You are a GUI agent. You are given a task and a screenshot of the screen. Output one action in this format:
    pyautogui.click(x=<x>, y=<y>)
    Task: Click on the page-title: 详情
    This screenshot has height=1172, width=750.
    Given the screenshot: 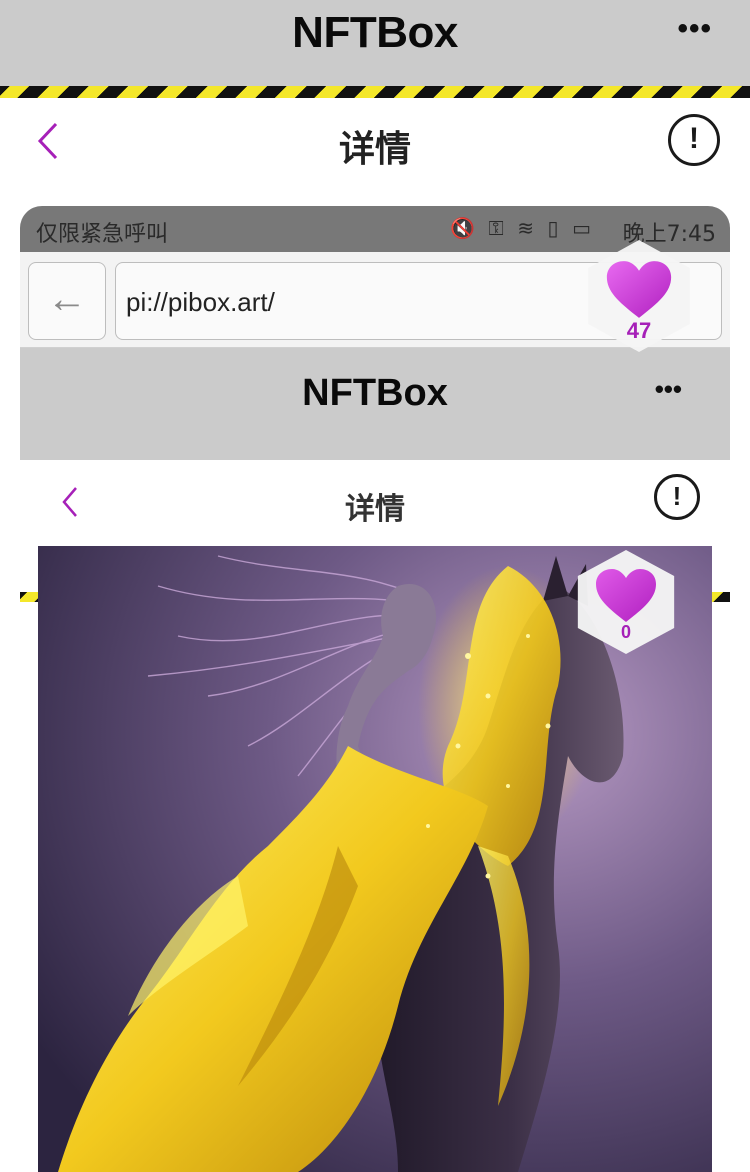 What is the action you would take?
    pyautogui.click(x=374, y=149)
    